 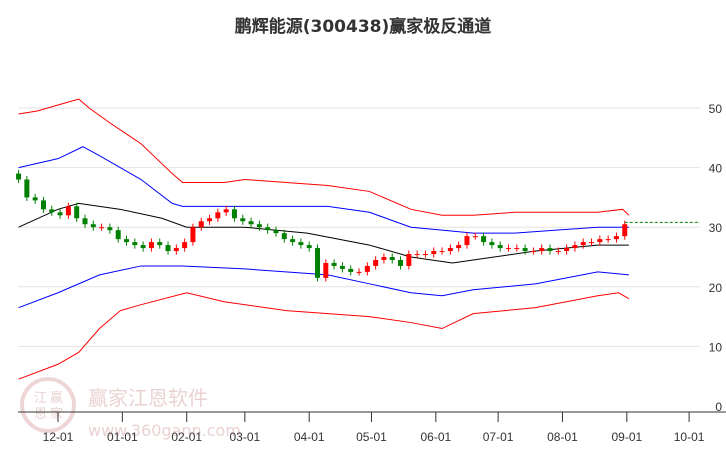 What do you see at coordinates (716, 288) in the screenshot?
I see `y-tick-label: 20` at bounding box center [716, 288].